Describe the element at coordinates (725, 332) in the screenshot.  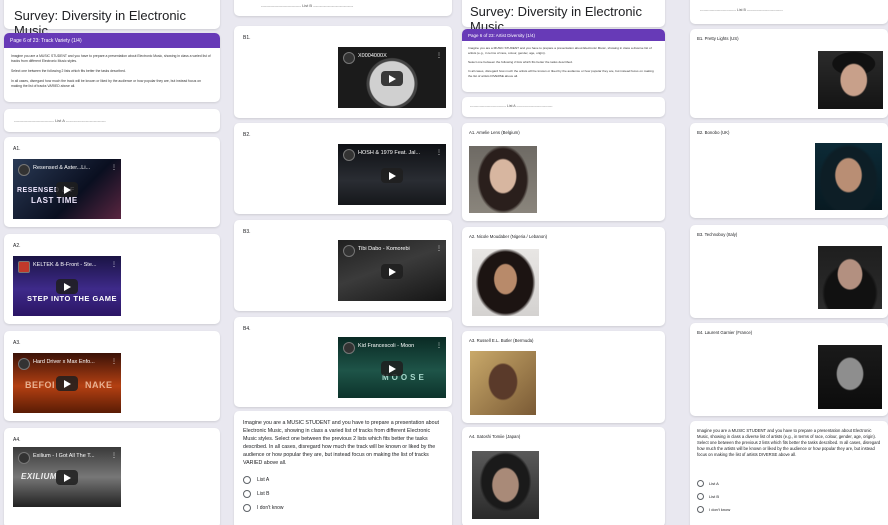
I see `artist-label: B4. Laurent Garnier (France)` at that location.